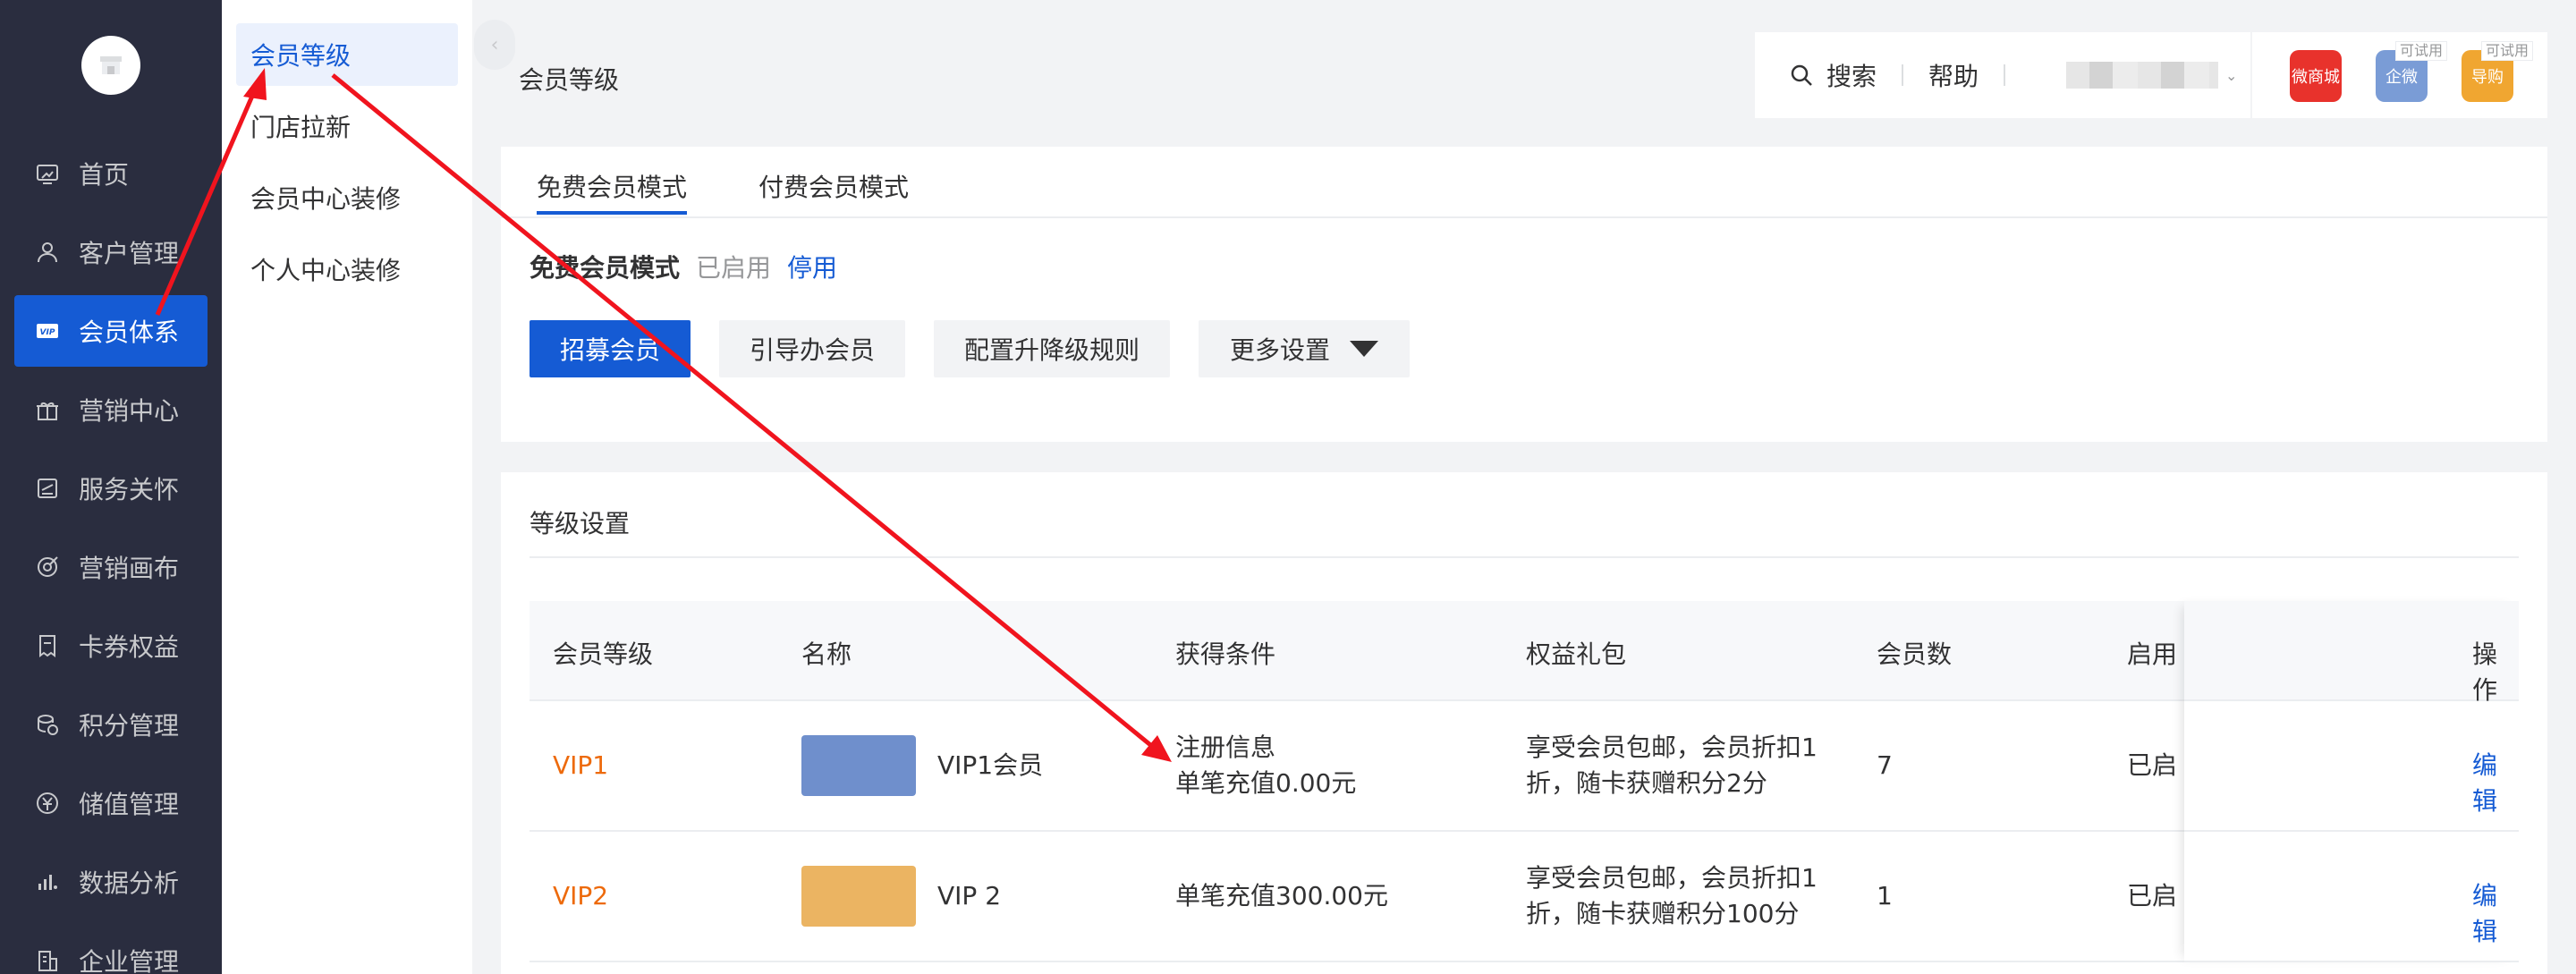 This screenshot has height=974, width=2576. Describe the element at coordinates (47, 488) in the screenshot. I see `service-icon` at that location.